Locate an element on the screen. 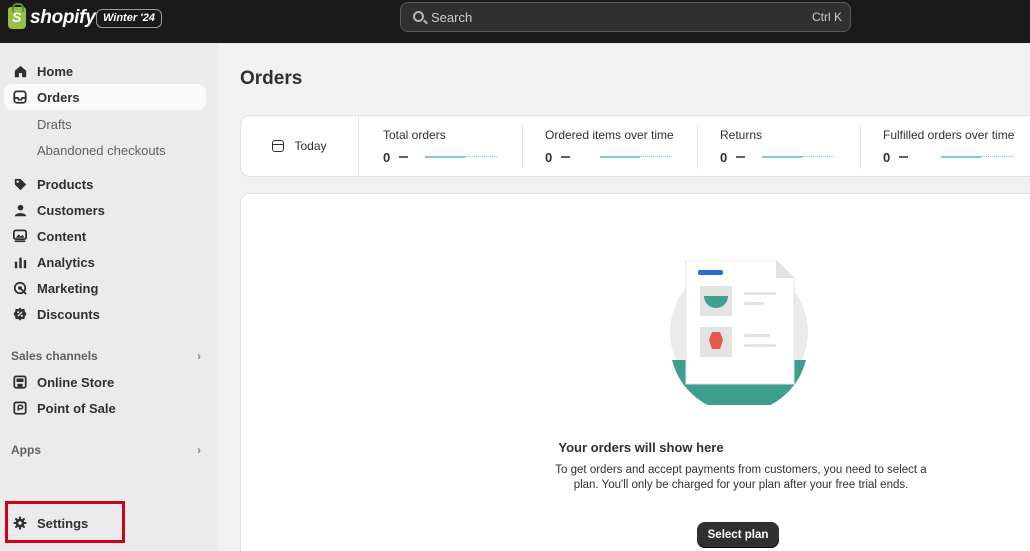 The image size is (1030, 551). shopify-bag-icon is located at coordinates (17, 16).